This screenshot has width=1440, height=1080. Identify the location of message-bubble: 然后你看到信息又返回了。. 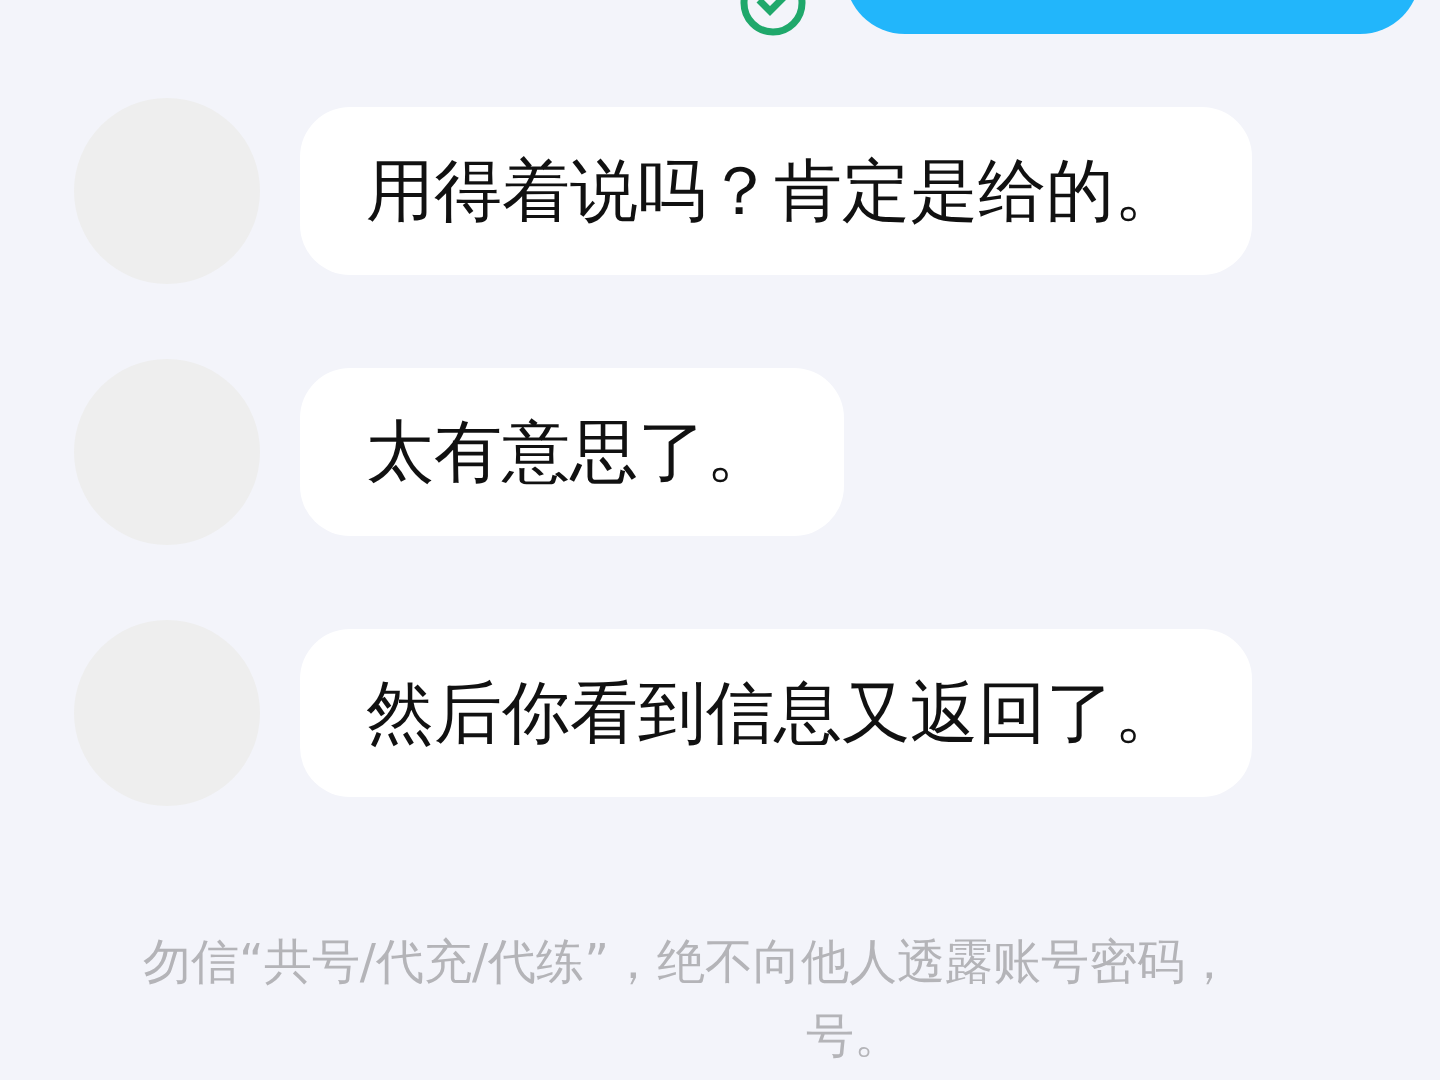
(776, 713).